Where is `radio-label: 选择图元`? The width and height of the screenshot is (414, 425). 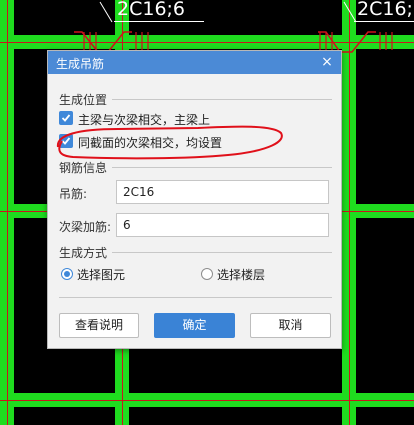 radio-label: 选择图元 is located at coordinates (101, 274).